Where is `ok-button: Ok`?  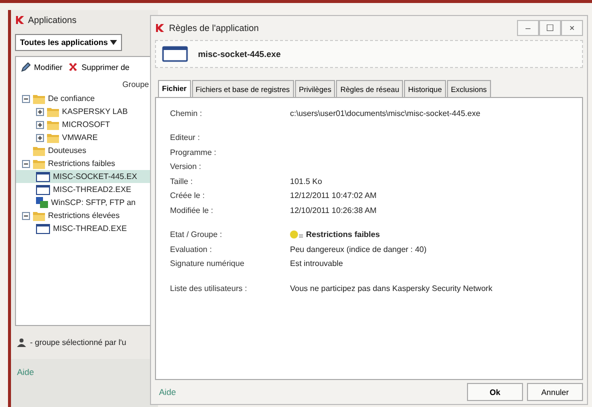 ok-button: Ok is located at coordinates (495, 392).